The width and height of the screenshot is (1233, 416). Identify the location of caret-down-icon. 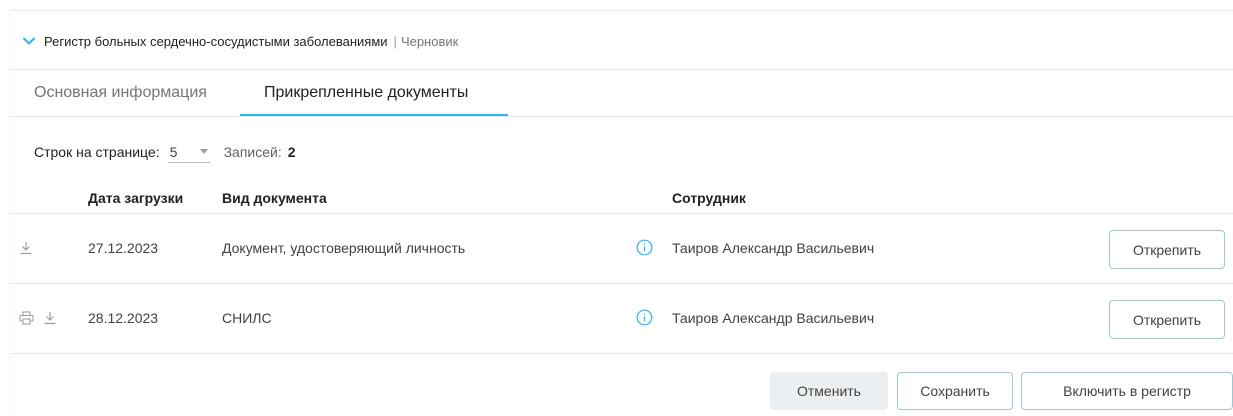
(203, 151).